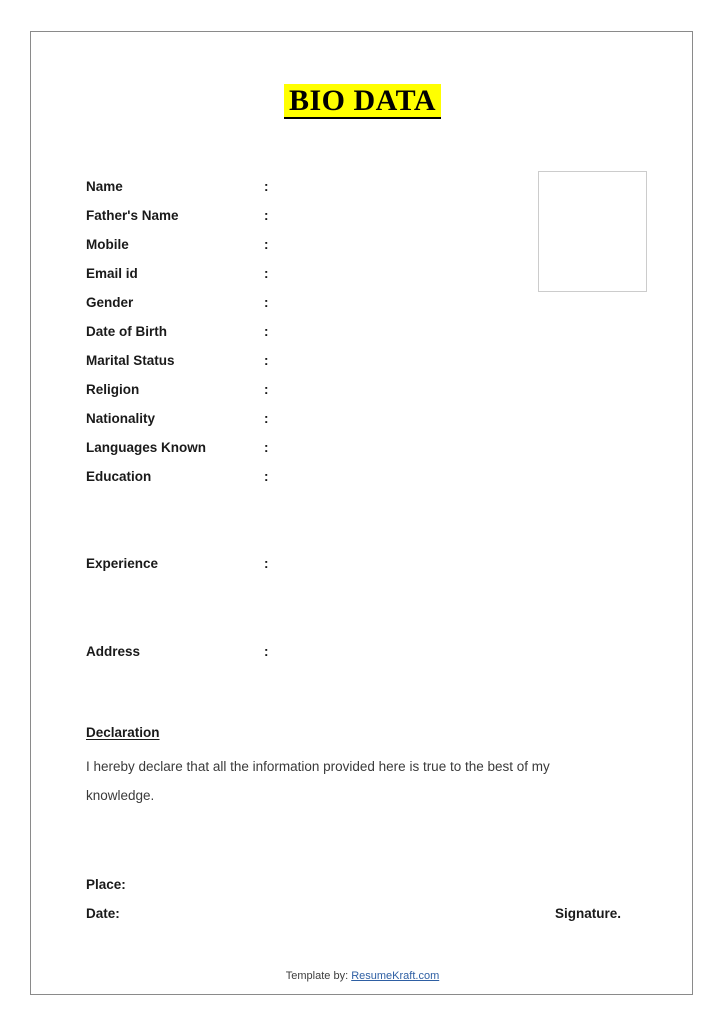 This screenshot has height=1024, width=723. I want to click on field-row-gender: Gender :, so click(366, 302).